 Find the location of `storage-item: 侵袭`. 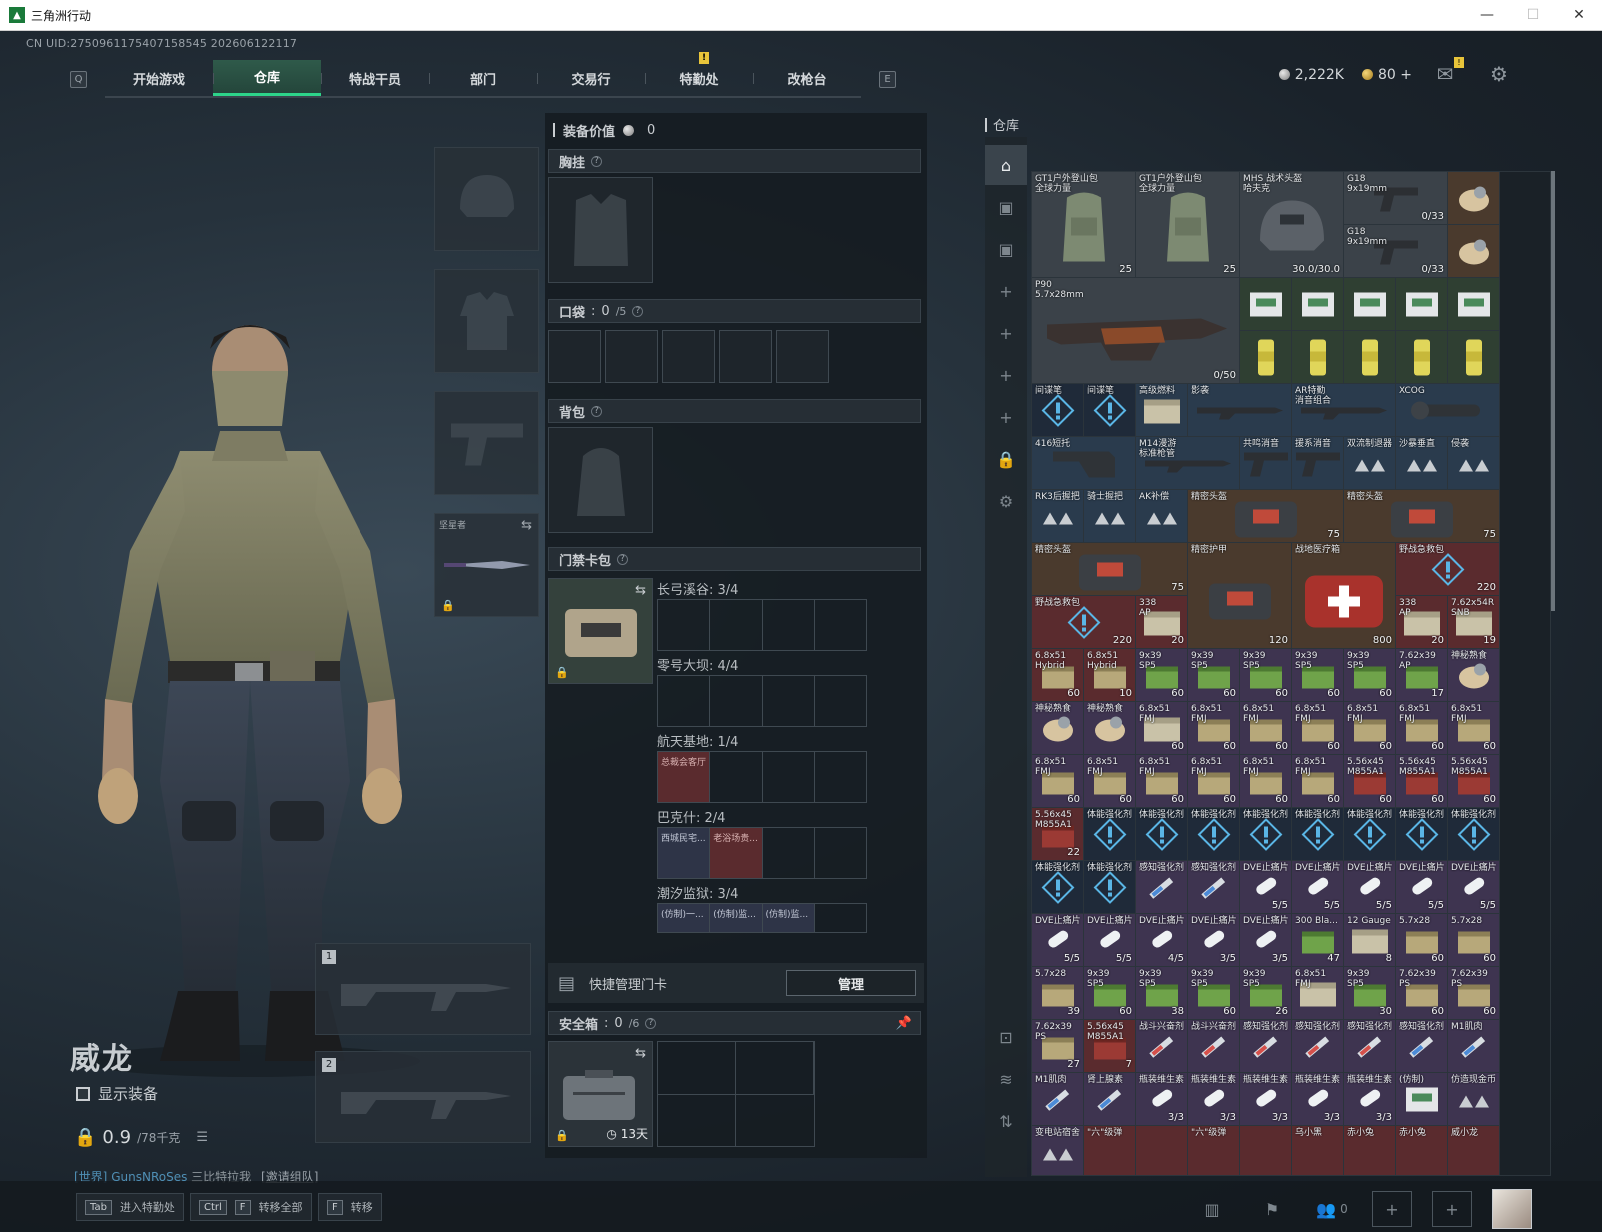

storage-item: 侵袭 is located at coordinates (1474, 463).